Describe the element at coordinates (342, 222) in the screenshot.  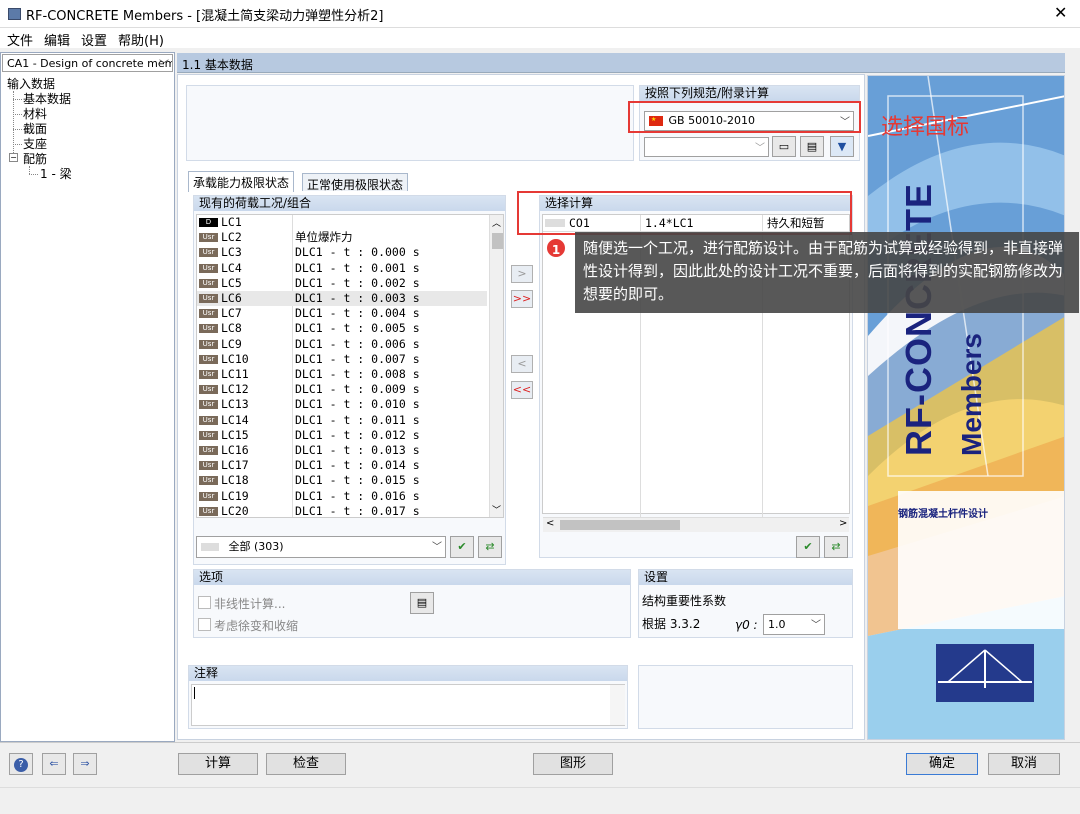
I see `list-item: D LC1` at that location.